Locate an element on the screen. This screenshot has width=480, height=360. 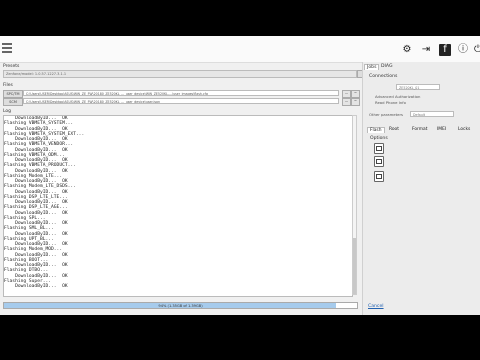
toolbar: ⚙ ⇥ f ⓘ ⏻ is located at coordinates (240, 49).